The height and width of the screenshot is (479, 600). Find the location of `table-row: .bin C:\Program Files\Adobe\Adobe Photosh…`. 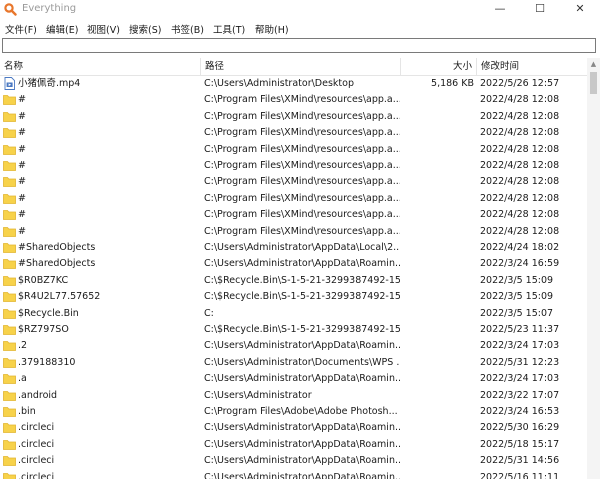

table-row: .bin C:\Program Files\Adobe\Adobe Photosh… is located at coordinates (293, 412).